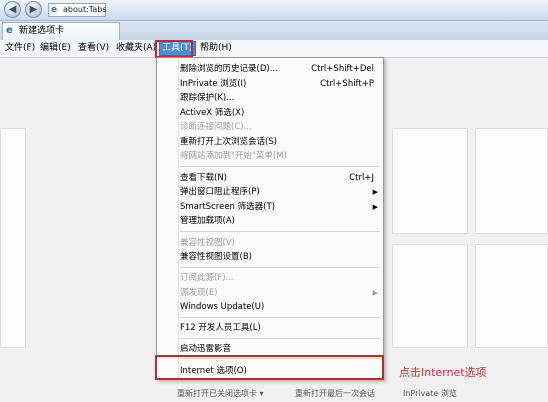 The height and width of the screenshot is (402, 548). What do you see at coordinates (199, 293) in the screenshot?
I see `menu-item-label: 源发现(E)` at bounding box center [199, 293].